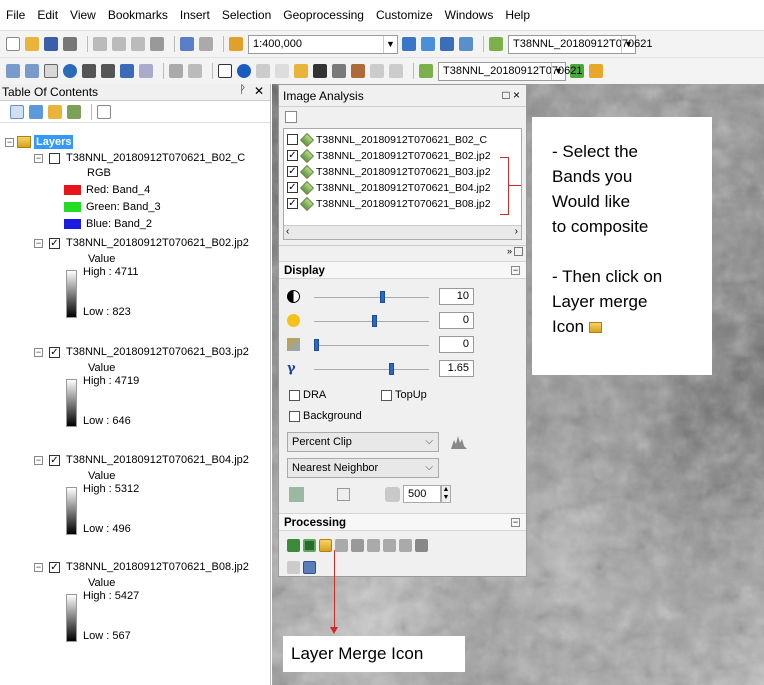 The height and width of the screenshot is (685, 764). What do you see at coordinates (54, 158) in the screenshot?
I see `layer-visibility-checkbox` at bounding box center [54, 158].